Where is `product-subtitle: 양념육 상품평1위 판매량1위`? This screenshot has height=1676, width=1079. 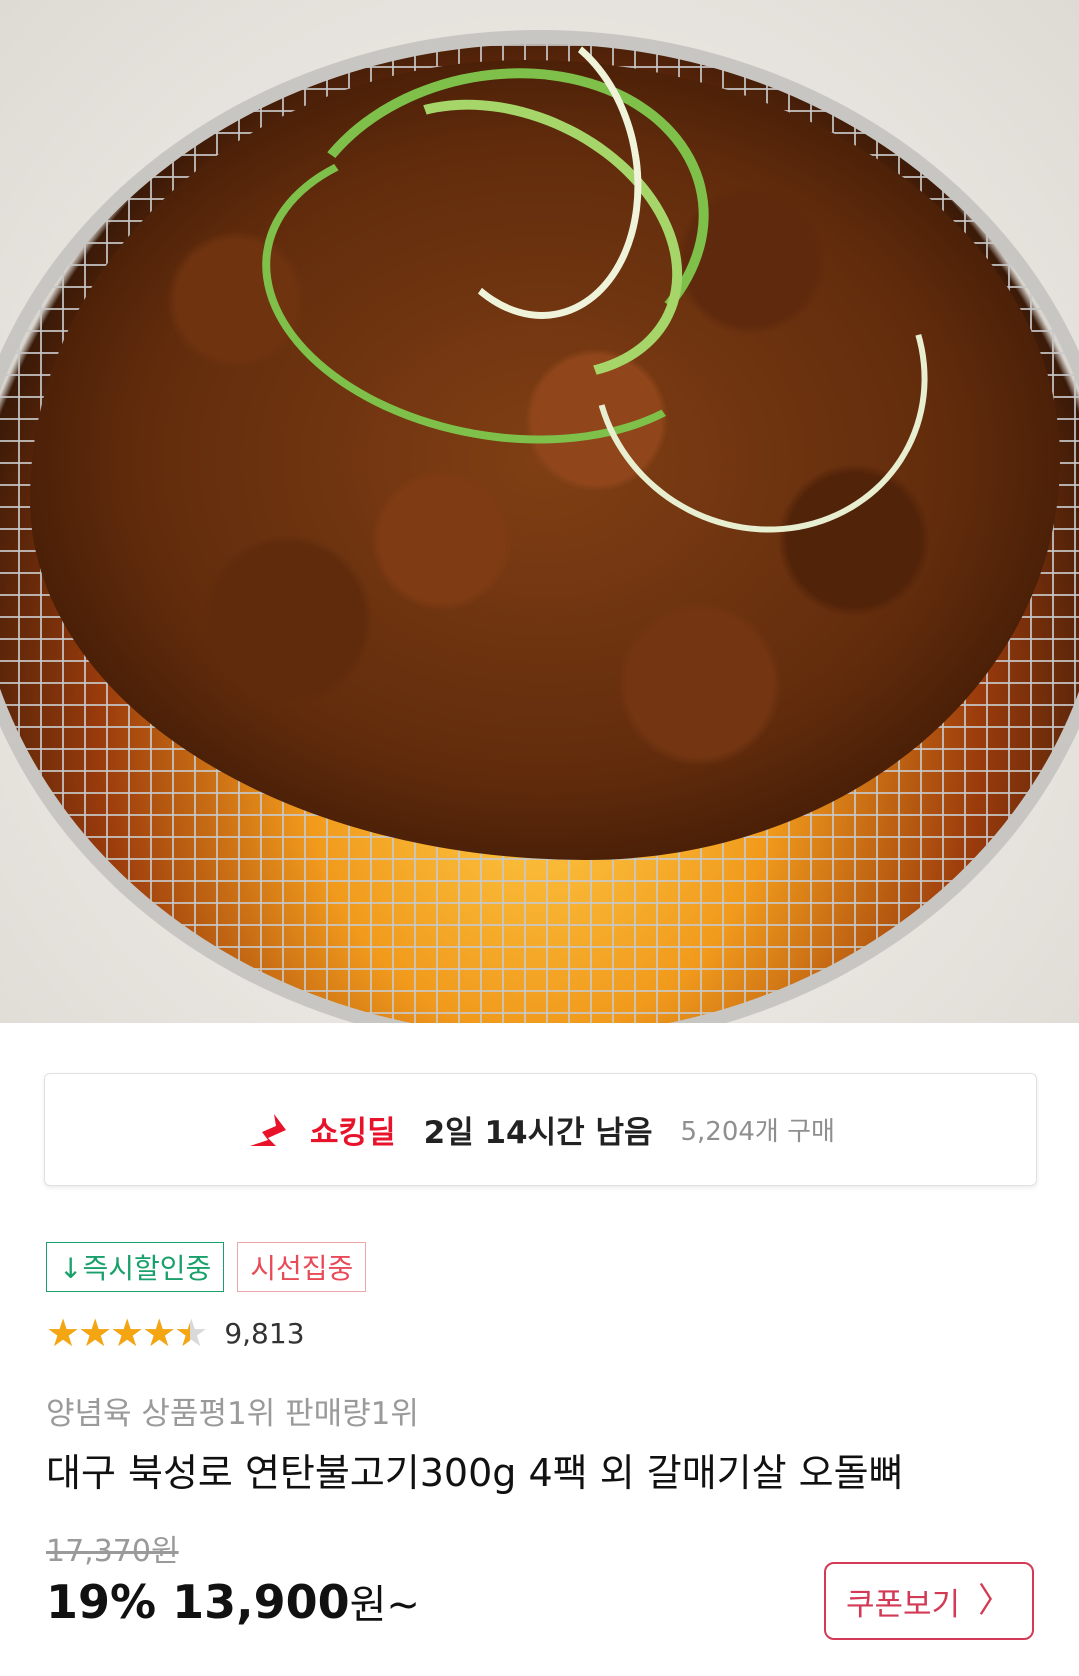
product-subtitle: 양념육 상품평1위 판매량1위 is located at coordinates (232, 1414).